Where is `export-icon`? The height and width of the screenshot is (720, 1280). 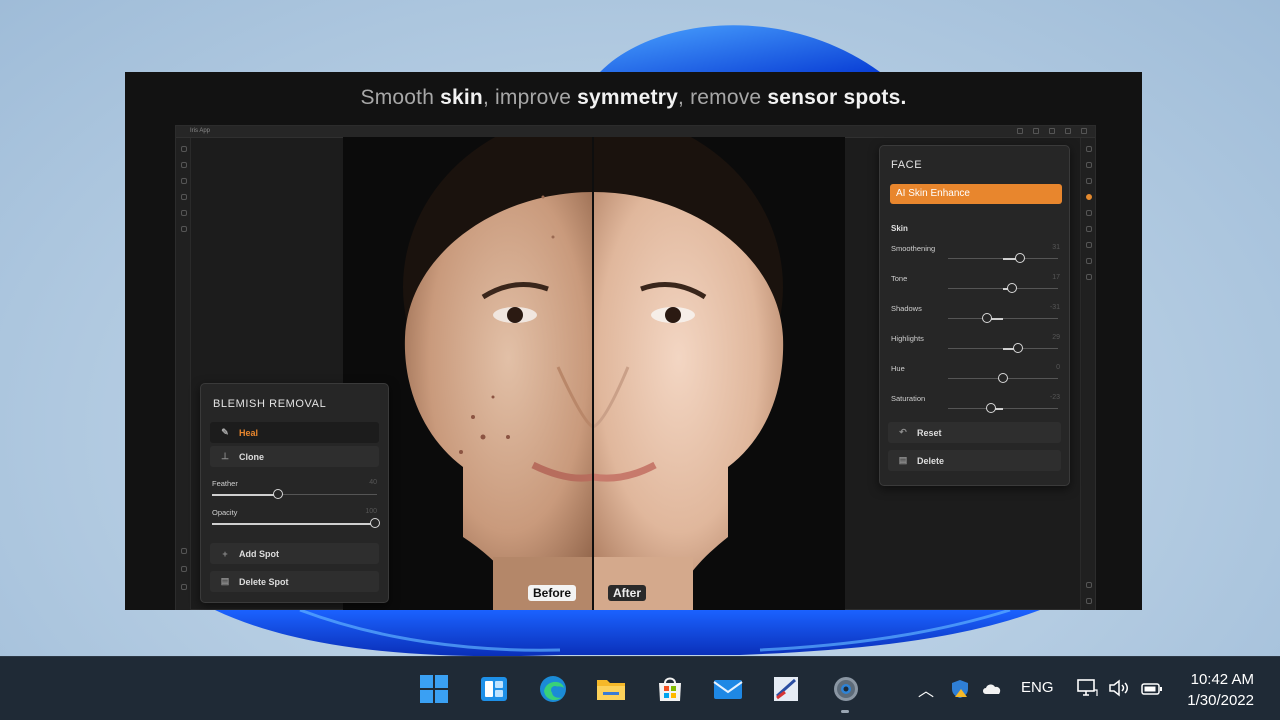 export-icon is located at coordinates (1068, 131).